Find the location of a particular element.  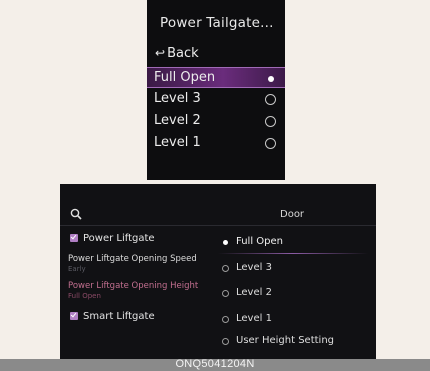

back-arrow-icon: ↩ is located at coordinates (160, 53).